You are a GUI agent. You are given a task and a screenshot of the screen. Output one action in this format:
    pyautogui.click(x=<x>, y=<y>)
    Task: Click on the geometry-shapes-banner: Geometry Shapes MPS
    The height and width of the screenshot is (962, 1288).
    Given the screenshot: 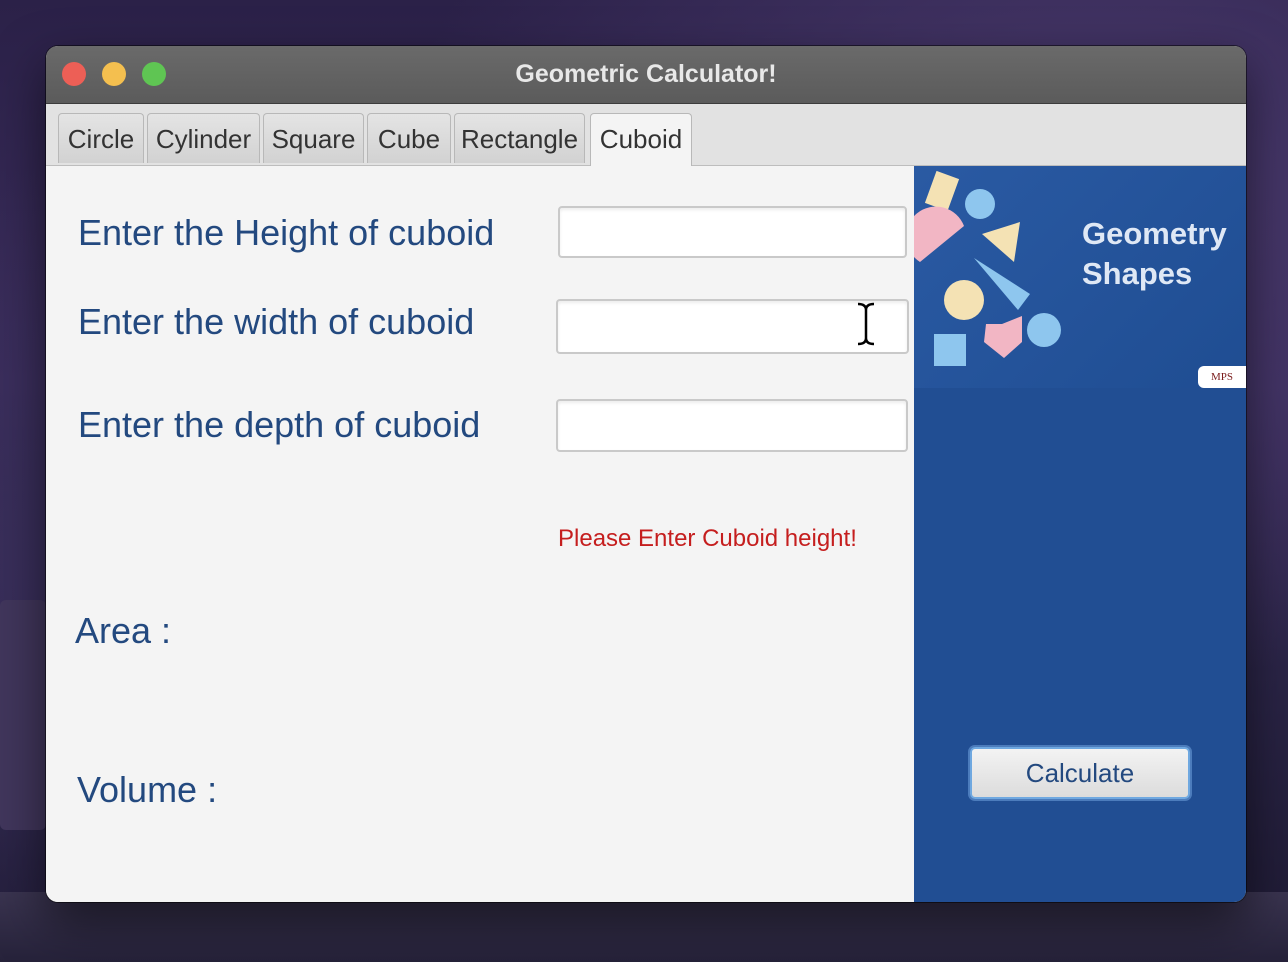 What is the action you would take?
    pyautogui.click(x=1080, y=277)
    